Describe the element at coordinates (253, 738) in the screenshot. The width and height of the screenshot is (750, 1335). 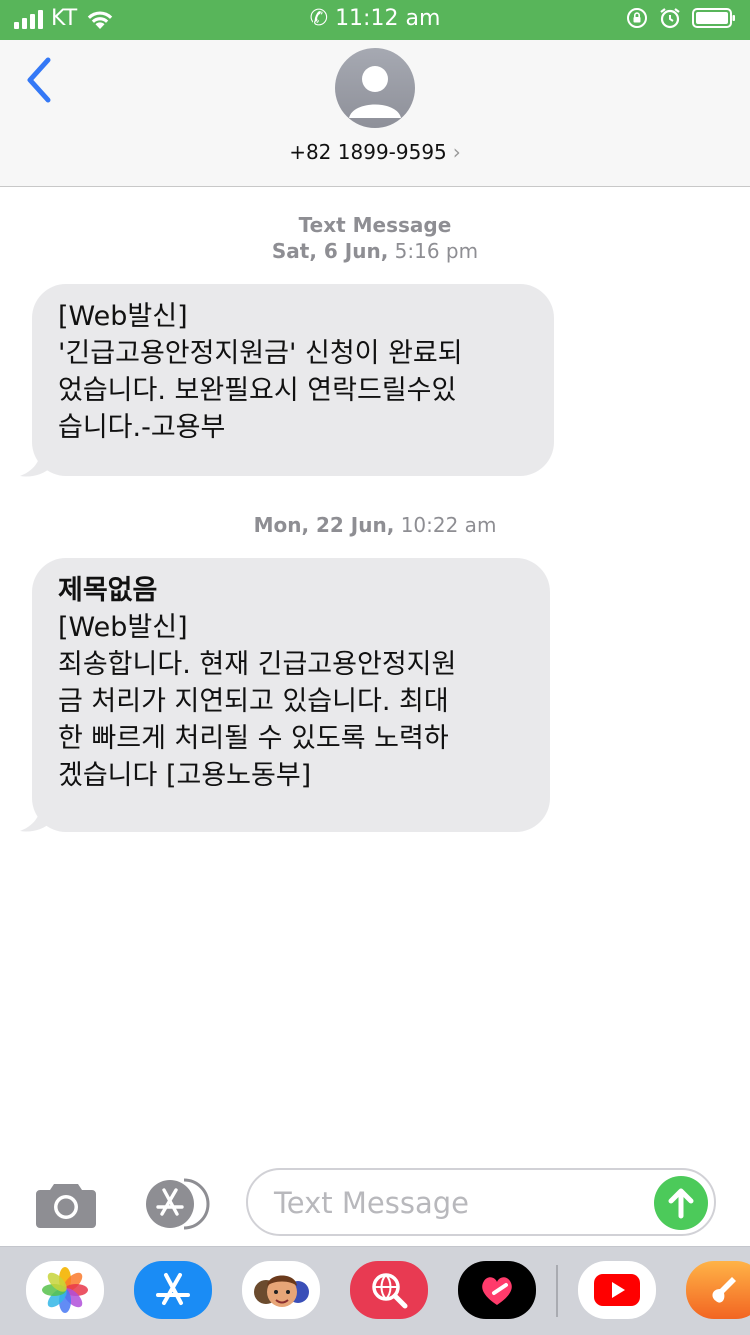
I see `message-2-line: 한 빠르게 처리될 수 있도록 노력하` at that location.